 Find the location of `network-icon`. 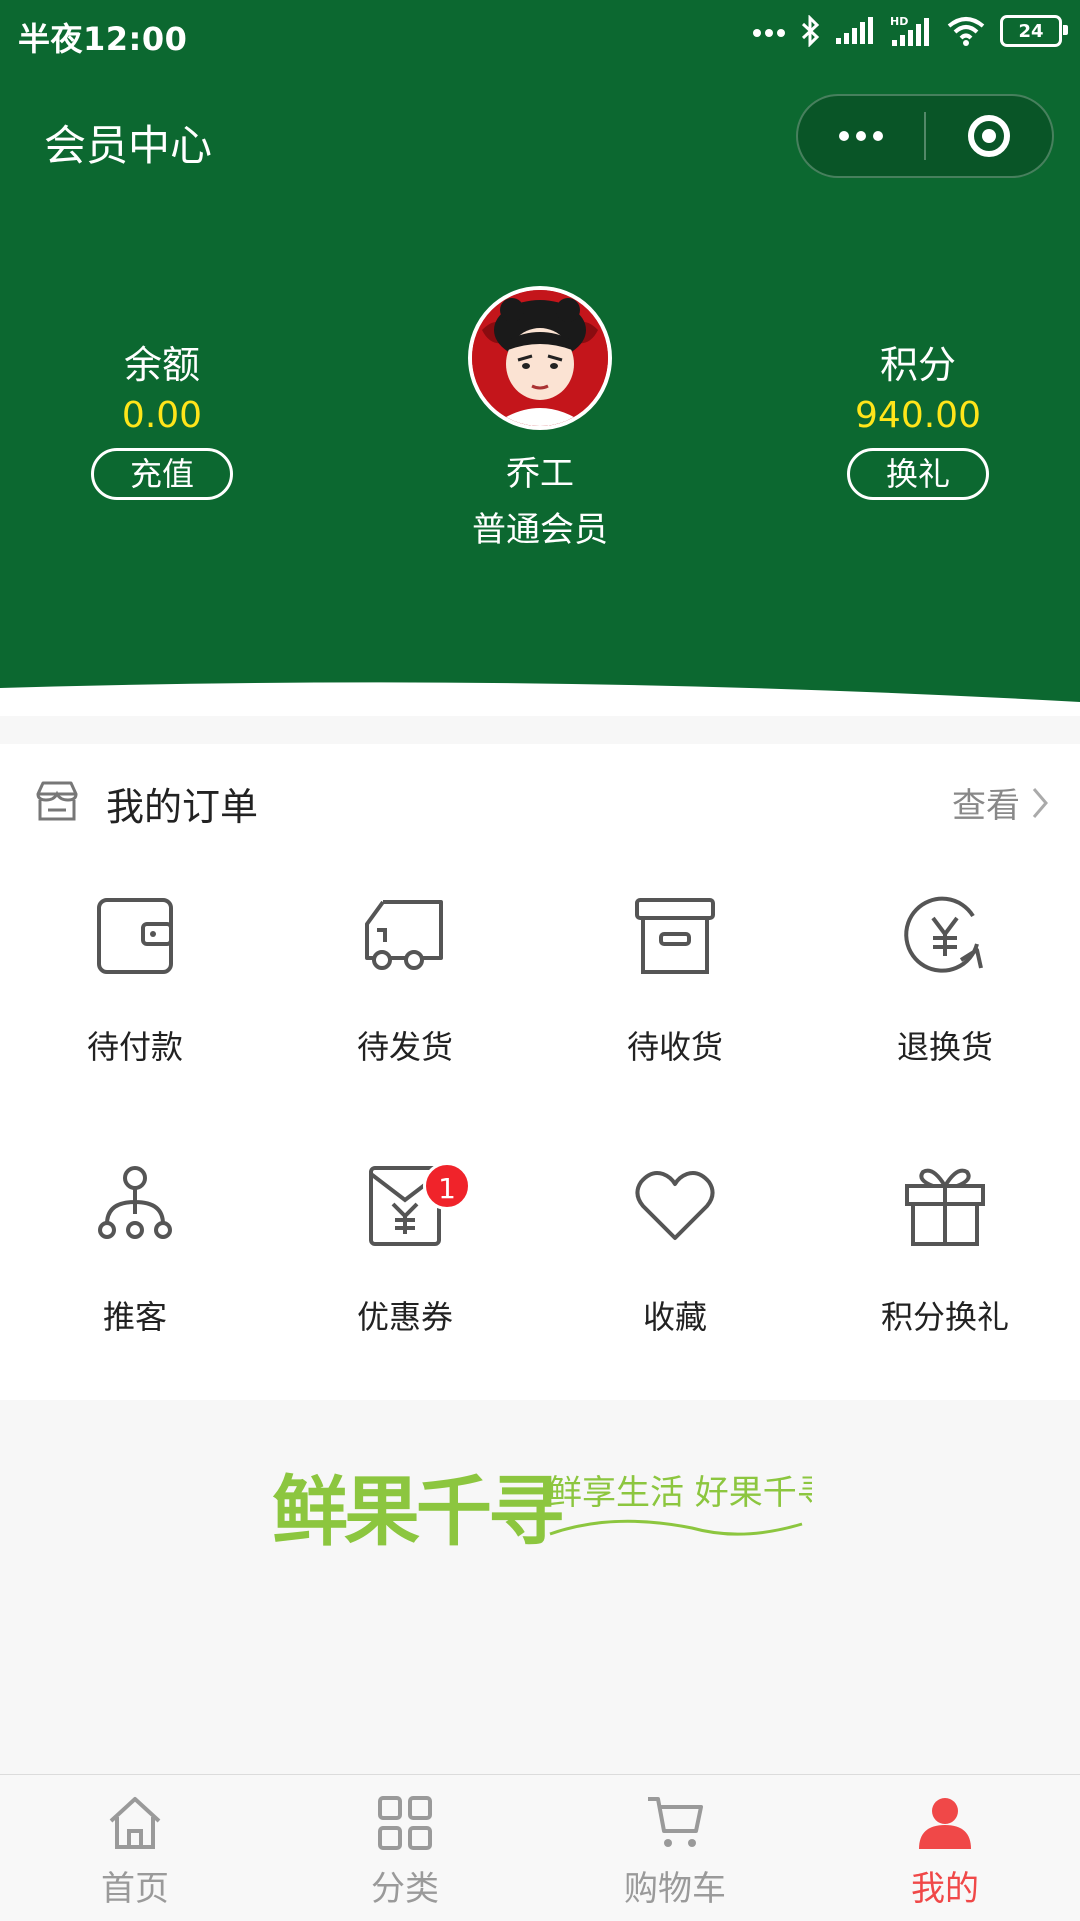

network-icon is located at coordinates (135, 1202).